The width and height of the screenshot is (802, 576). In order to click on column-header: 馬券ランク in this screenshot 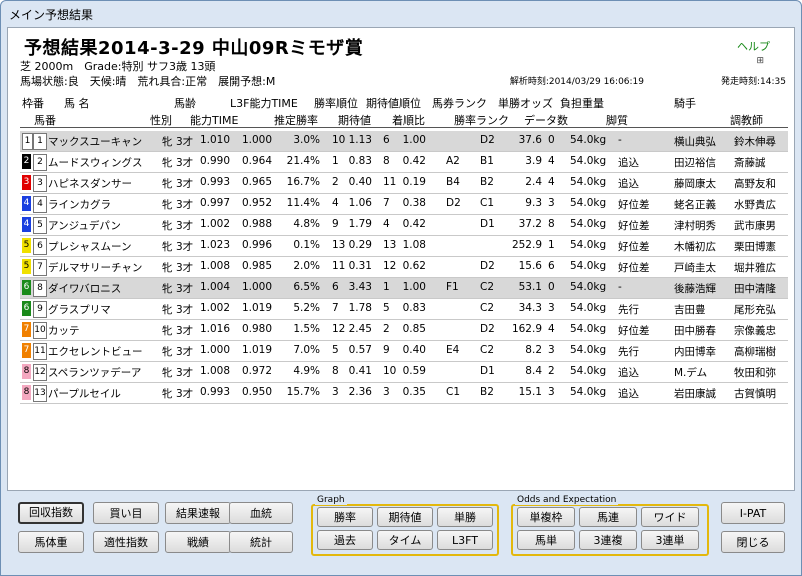, I will do `click(459, 103)`.